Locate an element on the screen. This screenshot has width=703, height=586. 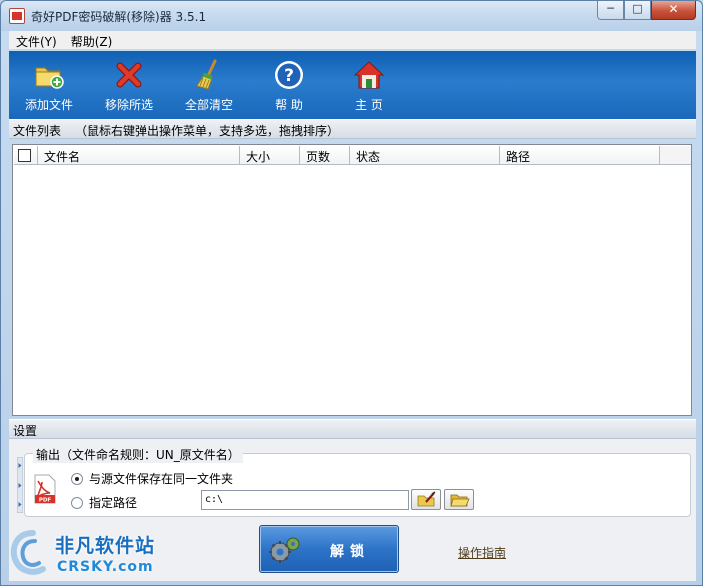
broom-icon is located at coordinates (206, 74).